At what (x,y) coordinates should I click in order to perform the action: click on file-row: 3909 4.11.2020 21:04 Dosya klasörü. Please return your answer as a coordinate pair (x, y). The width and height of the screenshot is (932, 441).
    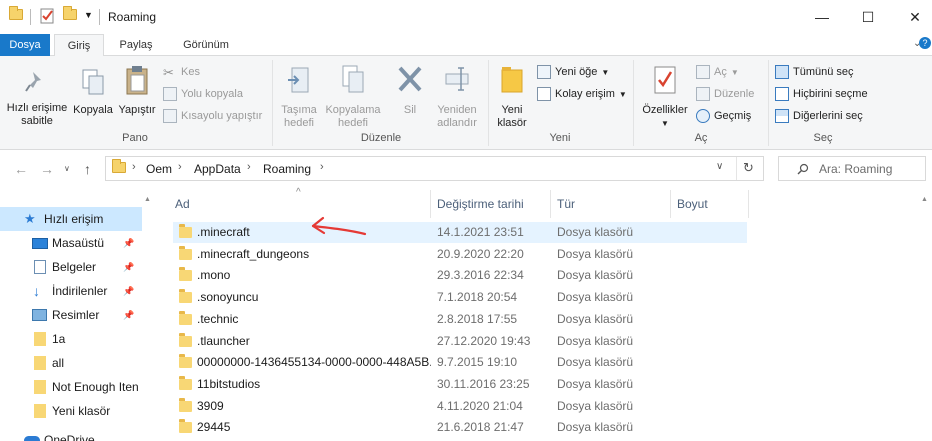
    Looking at the image, I should click on (460, 406).